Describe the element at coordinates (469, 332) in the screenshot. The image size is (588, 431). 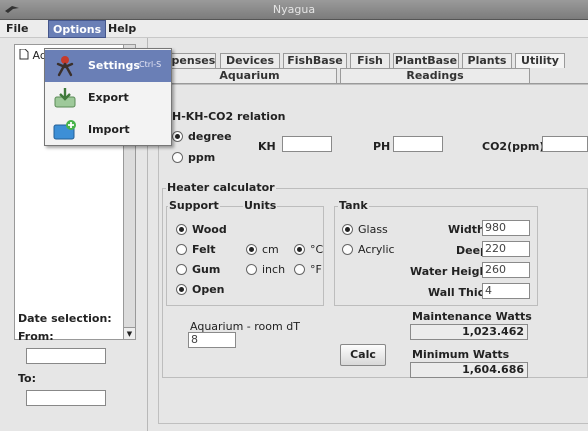
I see `maintenance-watts-value: 1,023.462` at that location.